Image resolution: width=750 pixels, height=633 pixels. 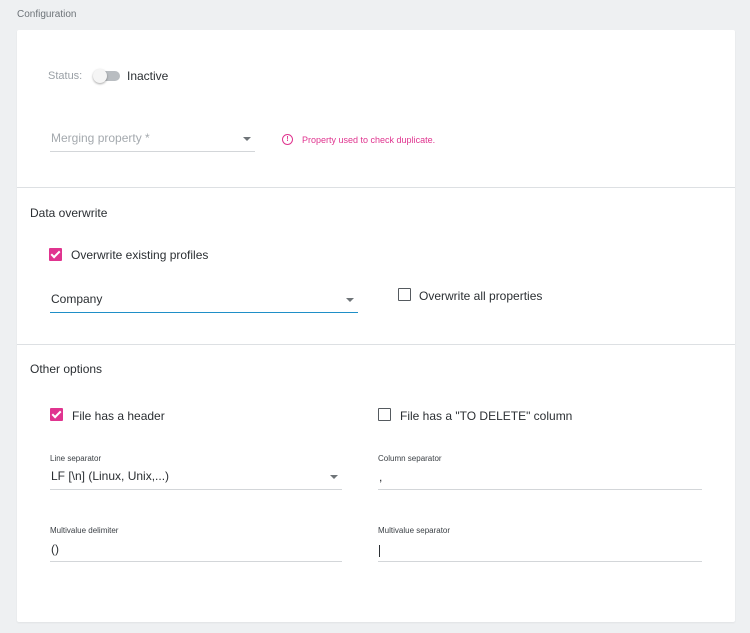 What do you see at coordinates (369, 139) in the screenshot?
I see `merging-hint-text: Property used to check duplicate.` at bounding box center [369, 139].